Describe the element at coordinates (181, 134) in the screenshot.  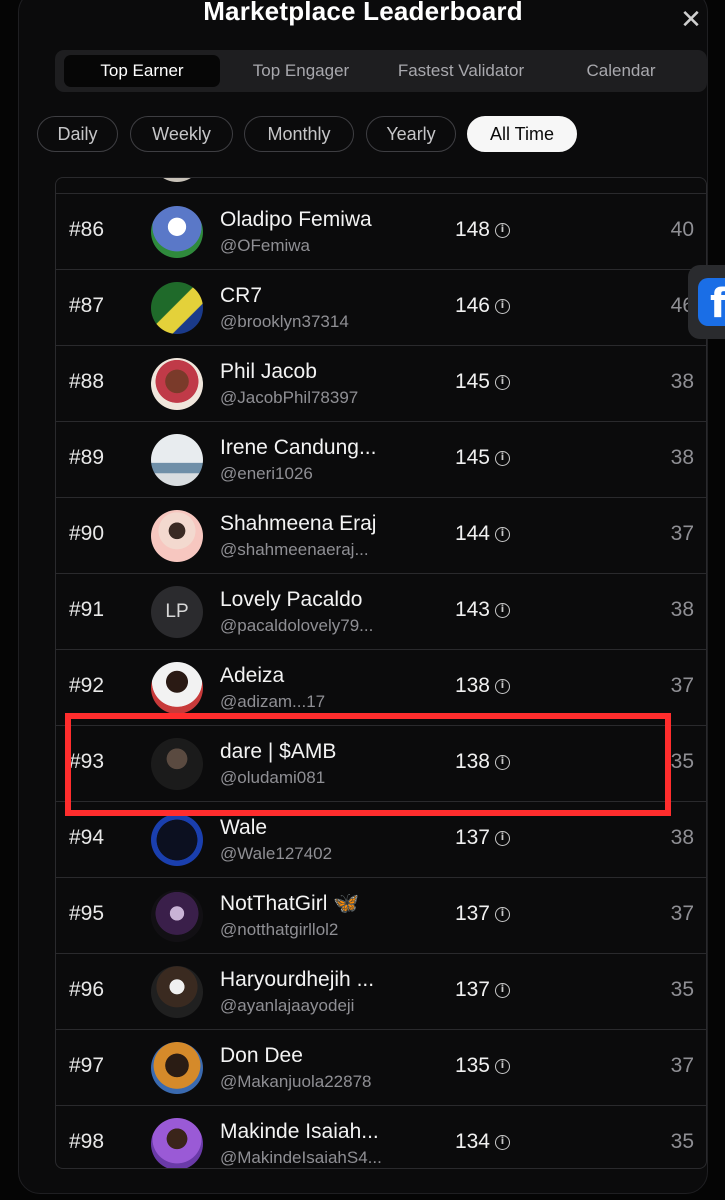
I see `period-weekly: Weekly` at that location.